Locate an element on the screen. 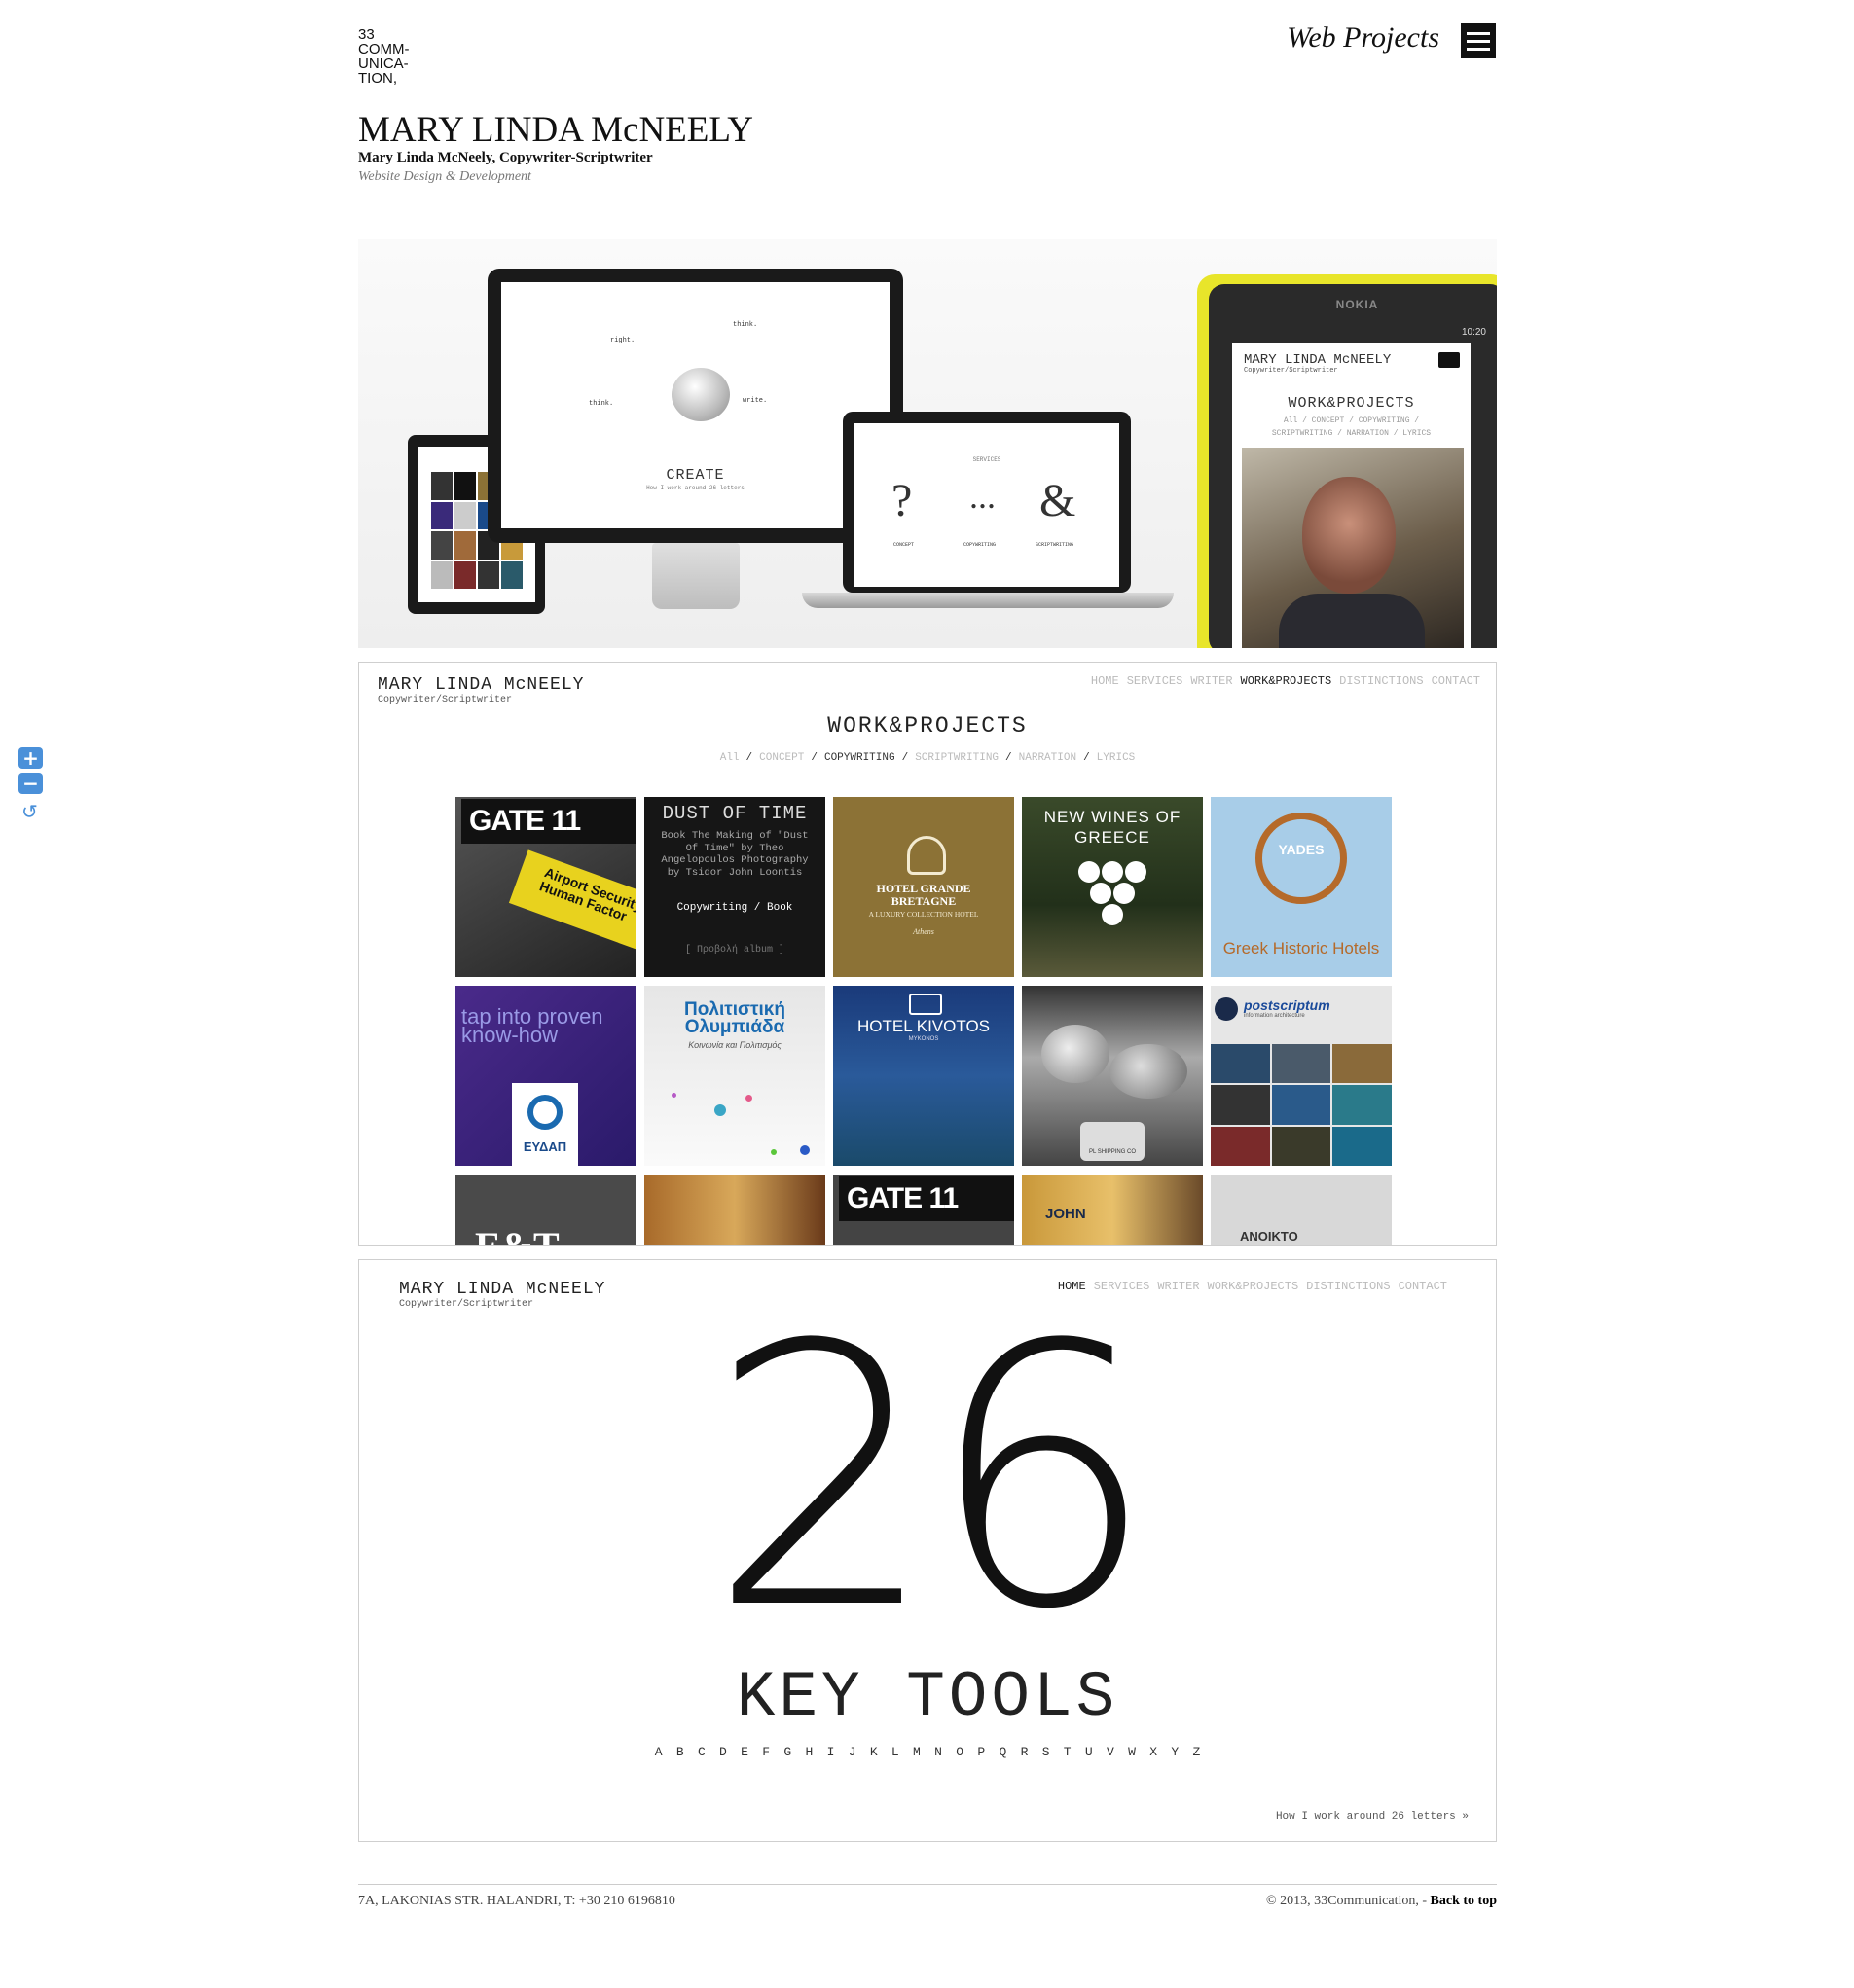 This screenshot has height=1988, width=1854. letter-link: D is located at coordinates (723, 1752).